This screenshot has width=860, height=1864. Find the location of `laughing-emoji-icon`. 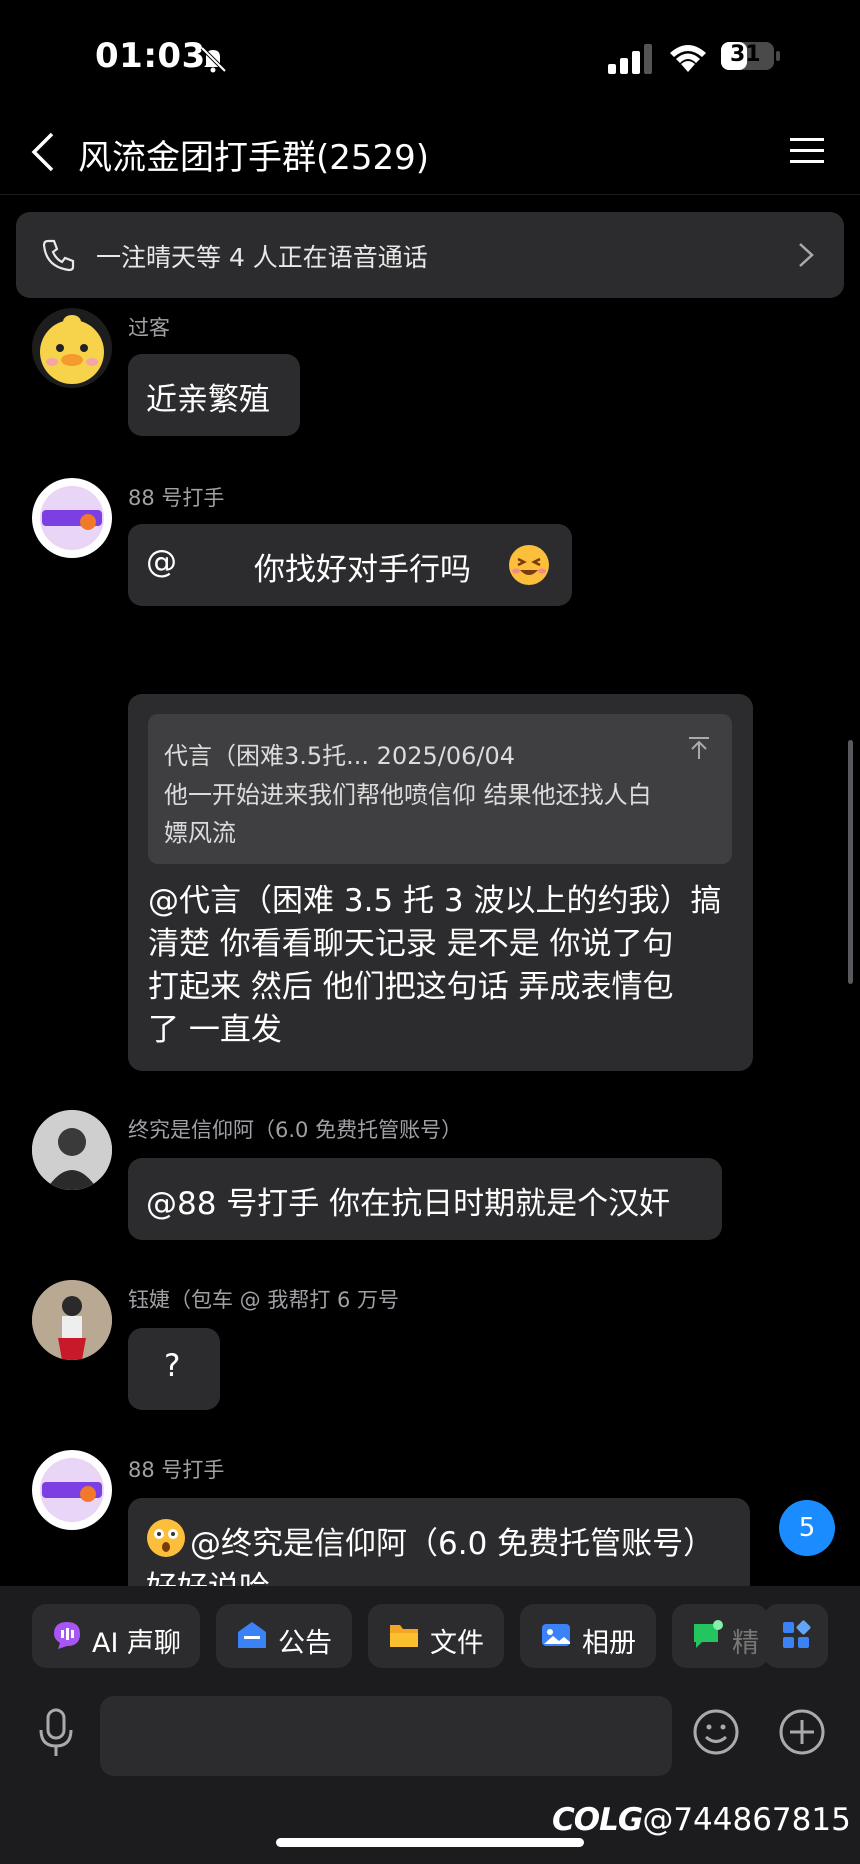

laughing-emoji-icon is located at coordinates (529, 565).